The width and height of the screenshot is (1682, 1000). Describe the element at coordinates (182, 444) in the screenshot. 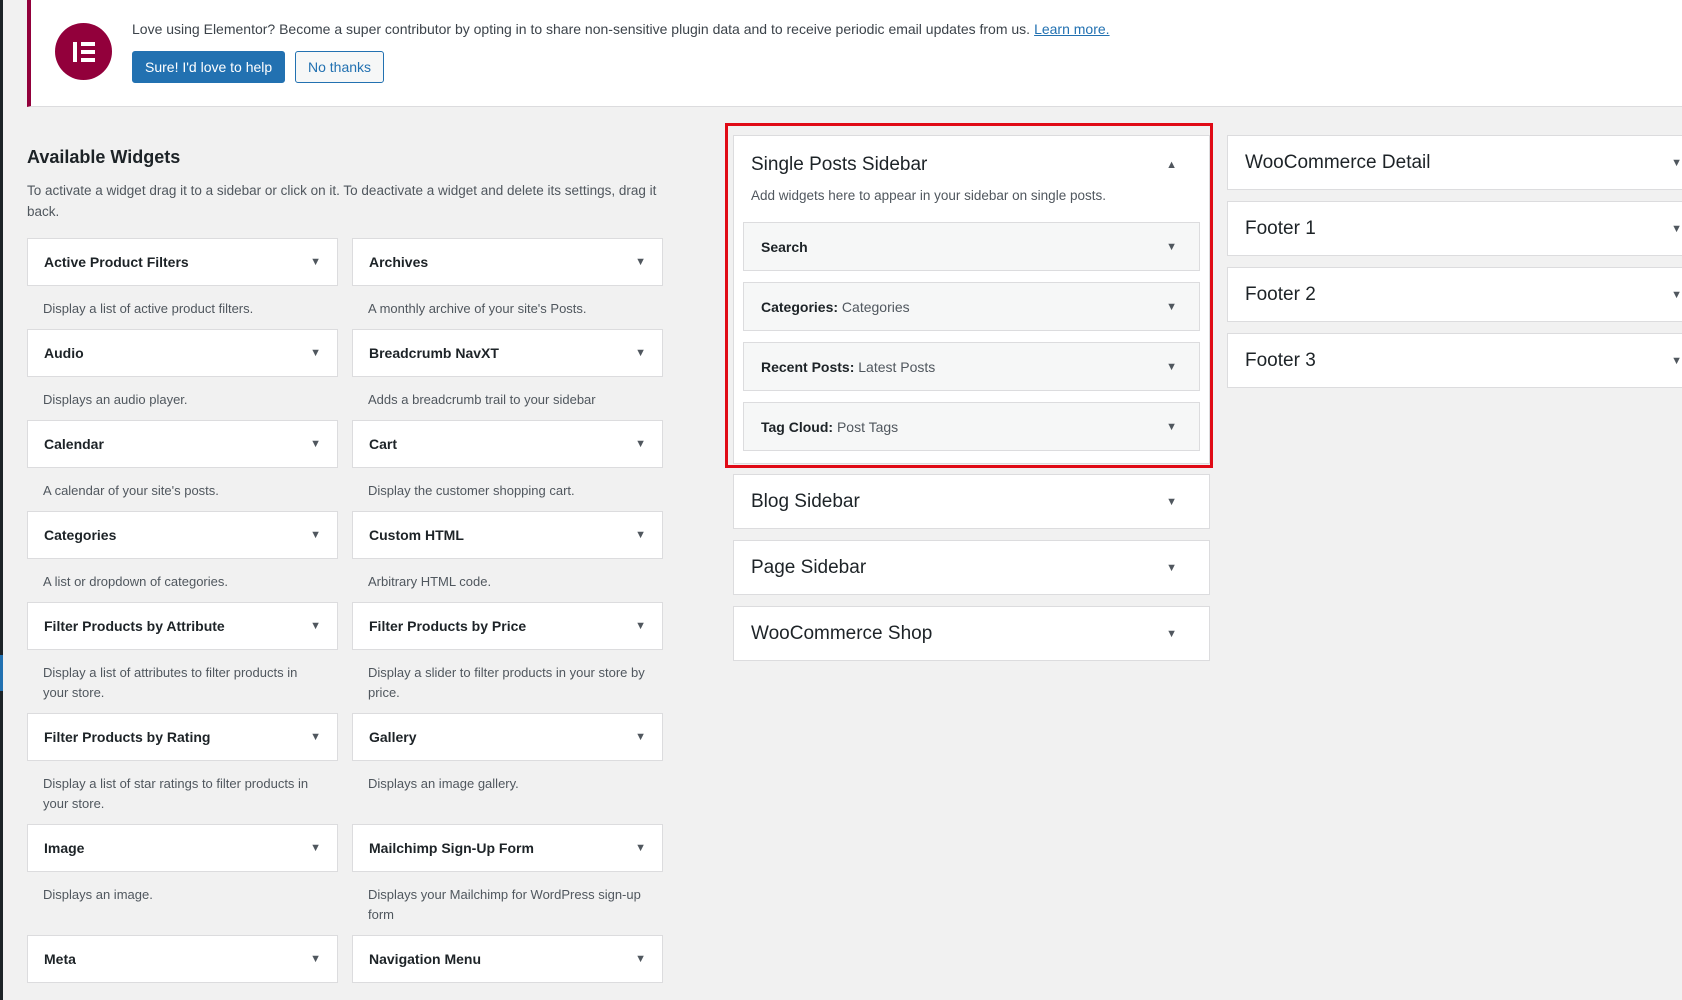

I see `widget-title-bar: Calendar ▼` at that location.